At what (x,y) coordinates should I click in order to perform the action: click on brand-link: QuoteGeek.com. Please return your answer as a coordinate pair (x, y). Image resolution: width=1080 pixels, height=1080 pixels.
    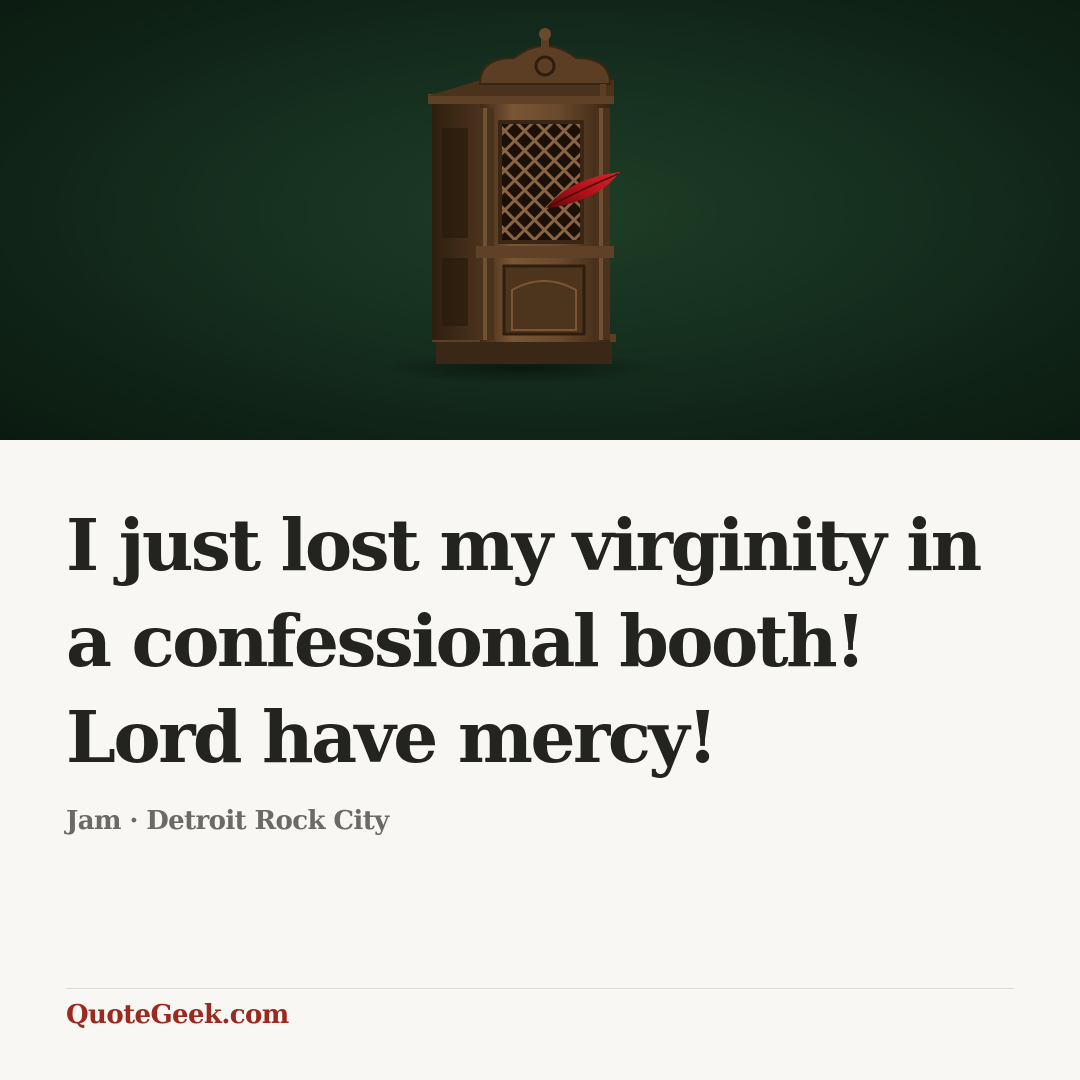
    Looking at the image, I should click on (177, 1015).